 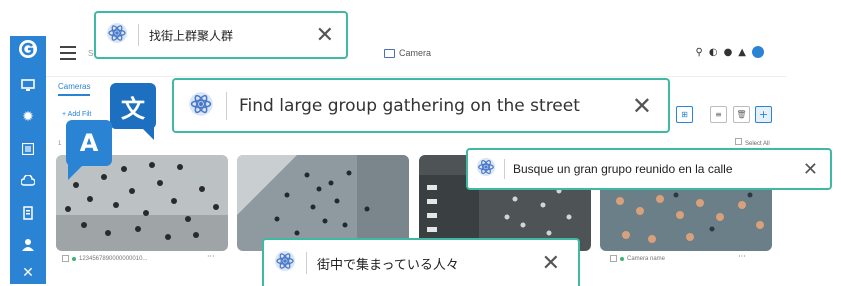 I want to click on select-all-checkbox: Select All, so click(x=752, y=142).